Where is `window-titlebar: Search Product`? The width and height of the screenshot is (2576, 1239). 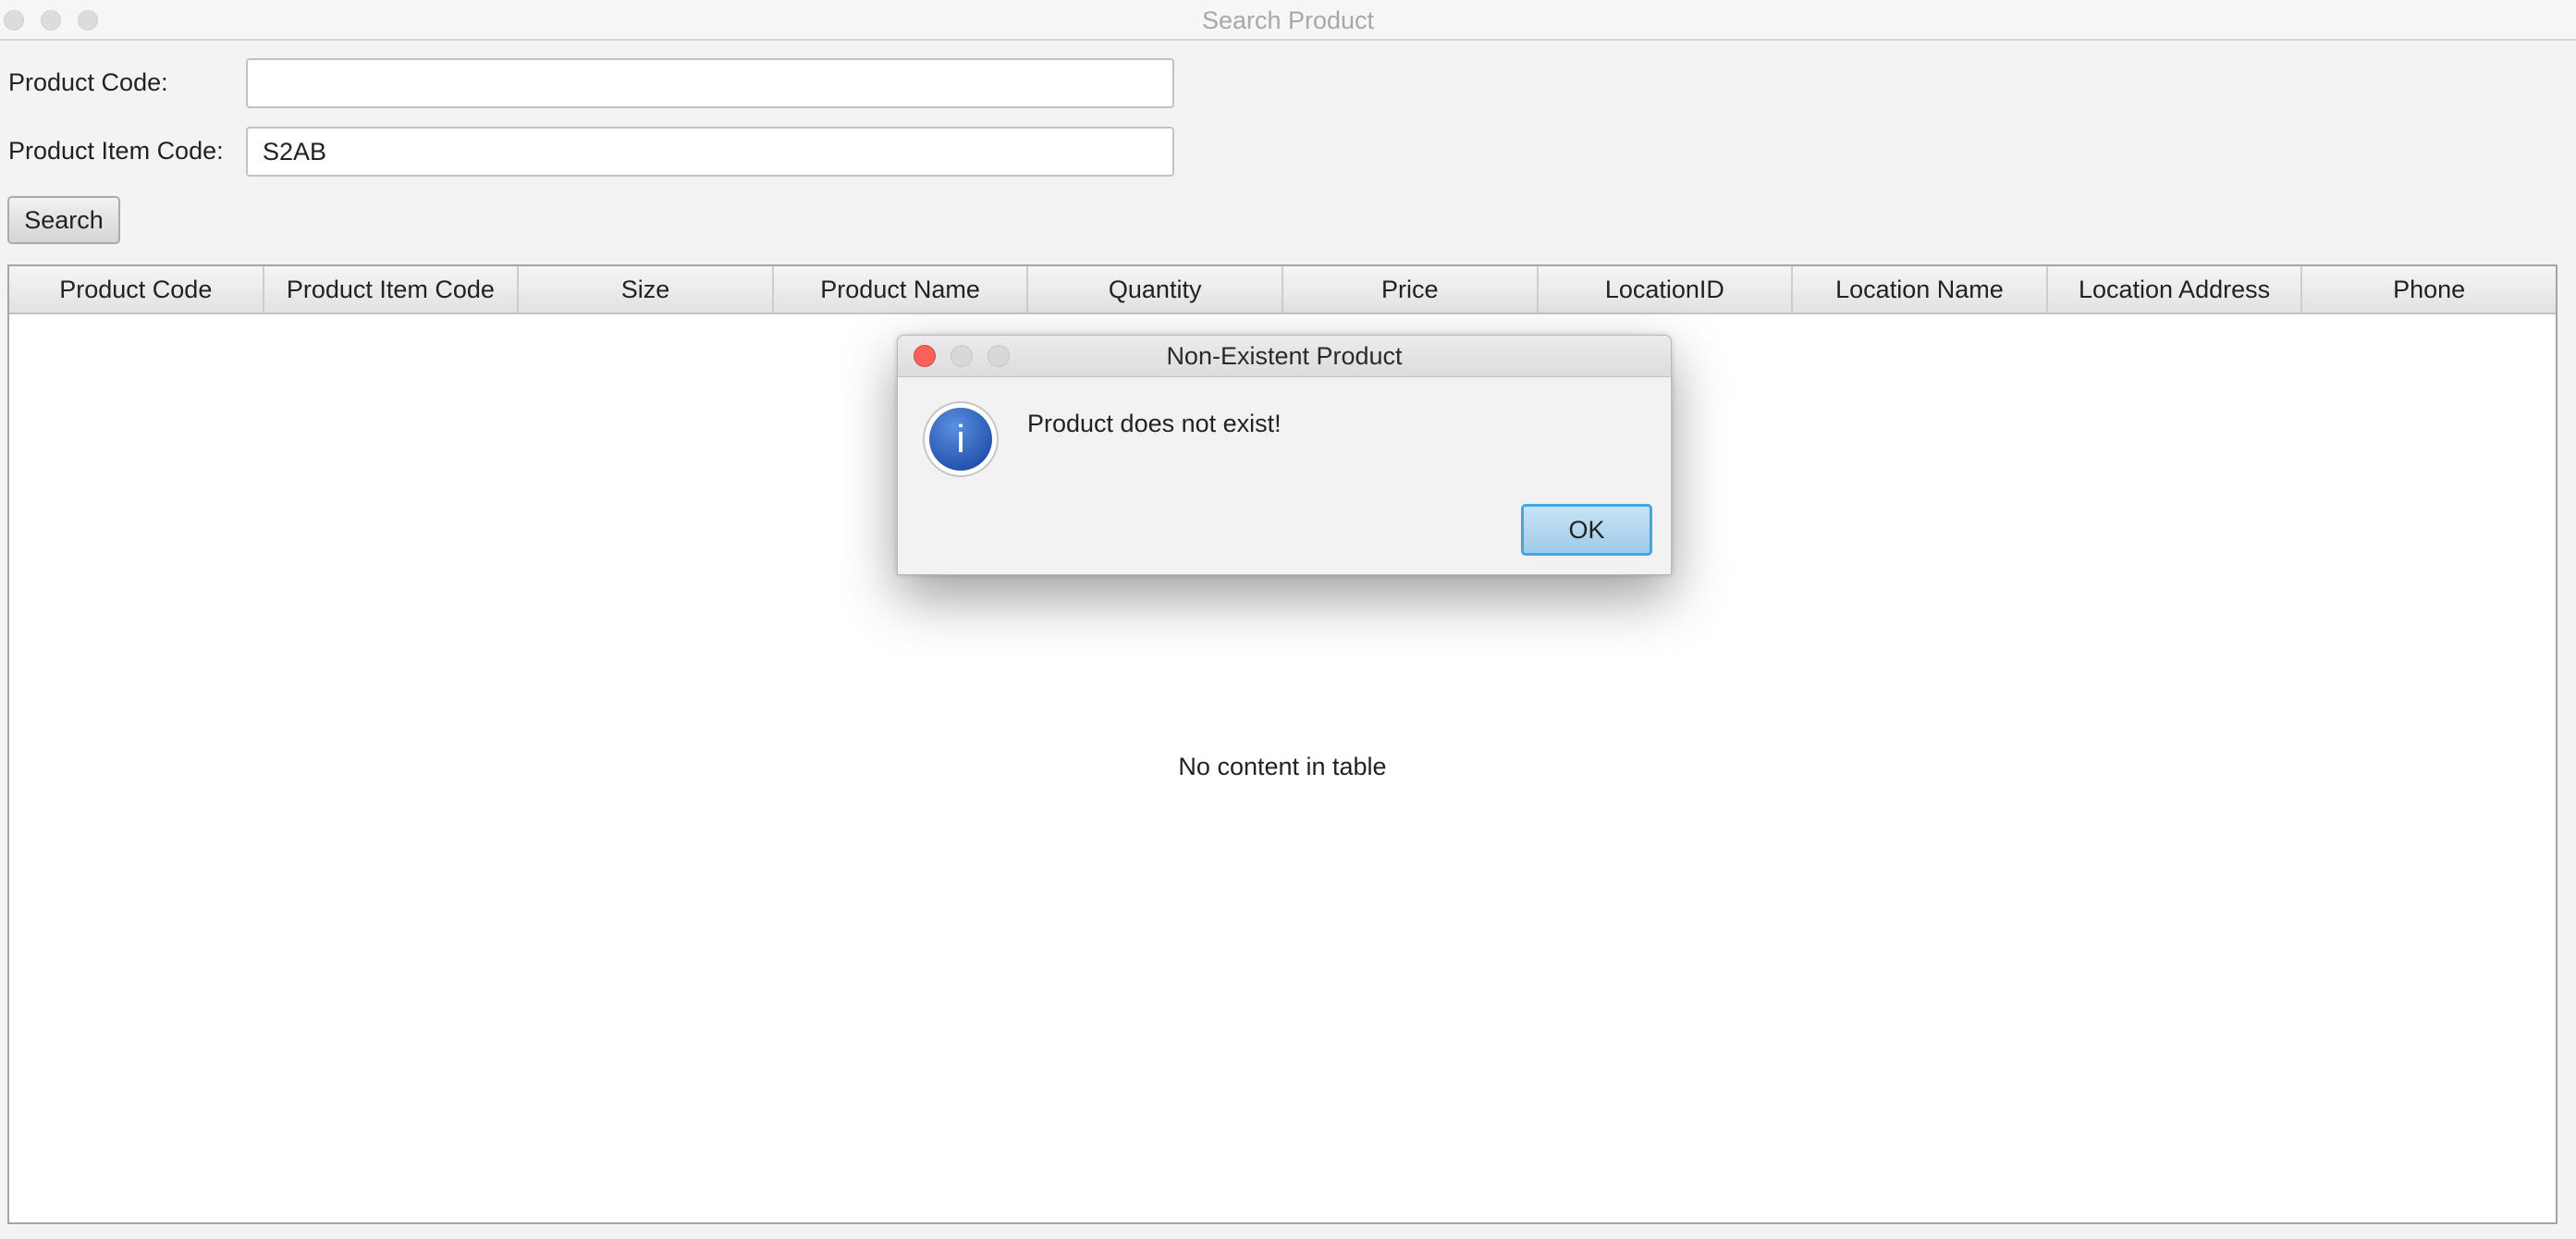
window-titlebar: Search Product is located at coordinates (1288, 20).